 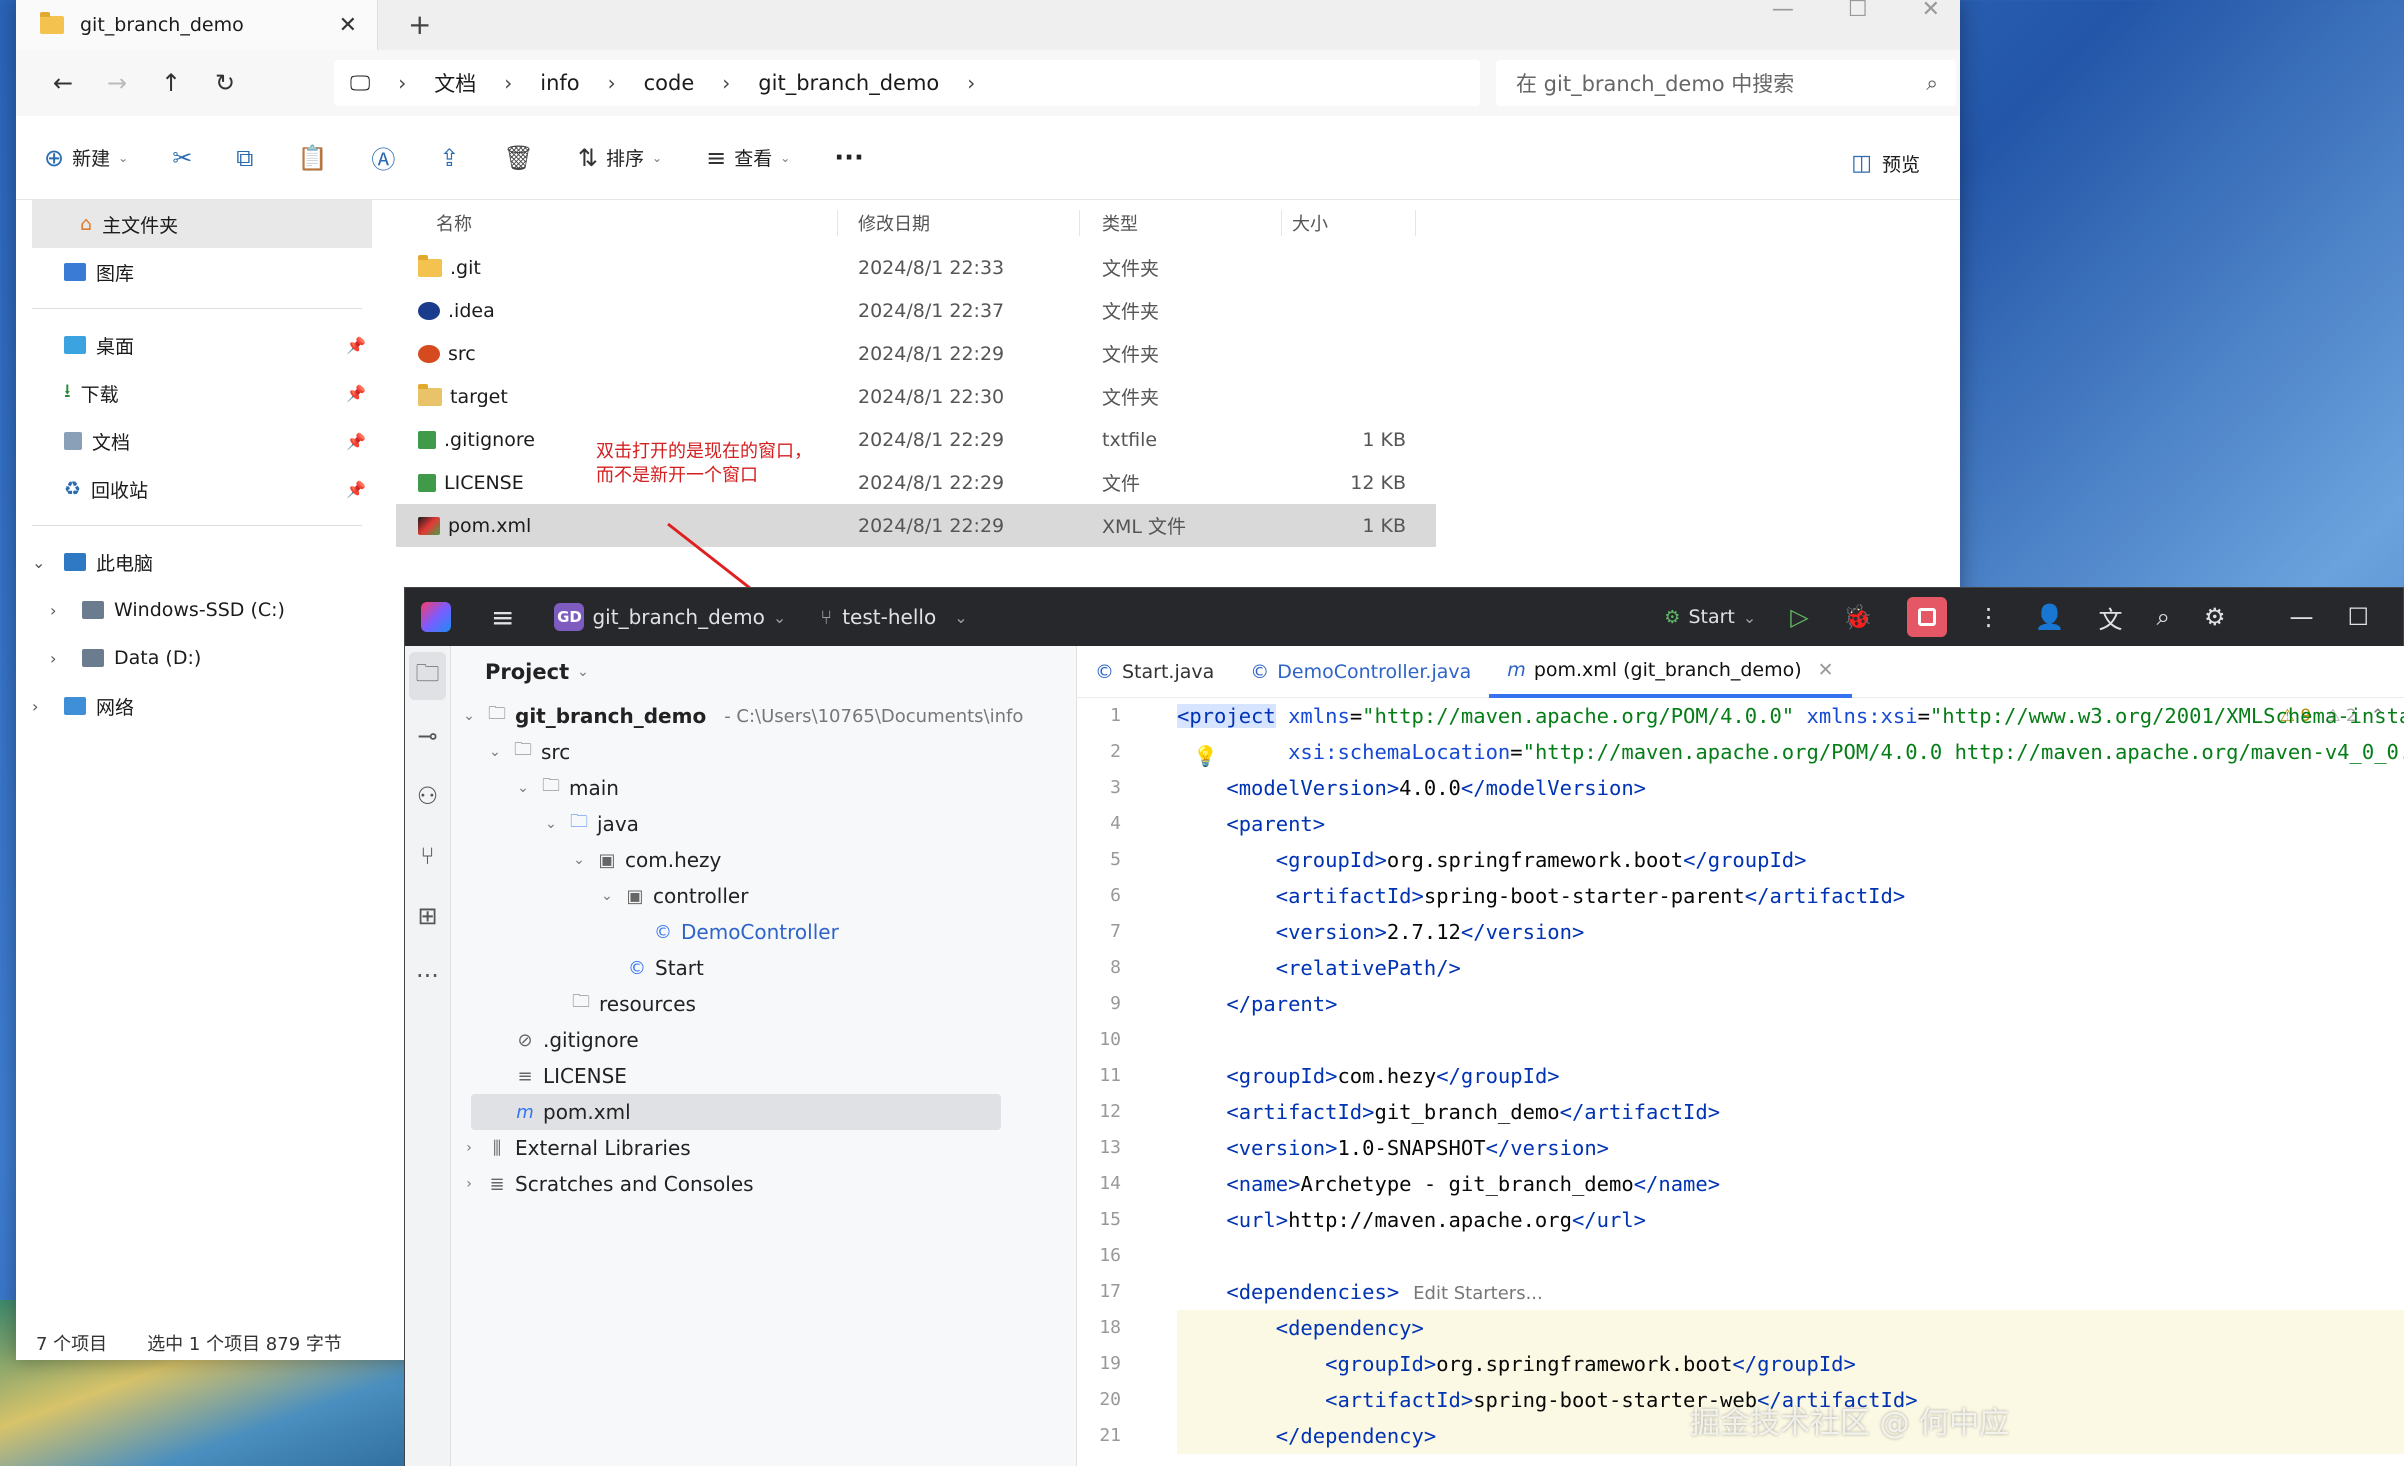 I want to click on watermark: 掘金技术社区 @ 何中应, so click(x=1850, y=1423).